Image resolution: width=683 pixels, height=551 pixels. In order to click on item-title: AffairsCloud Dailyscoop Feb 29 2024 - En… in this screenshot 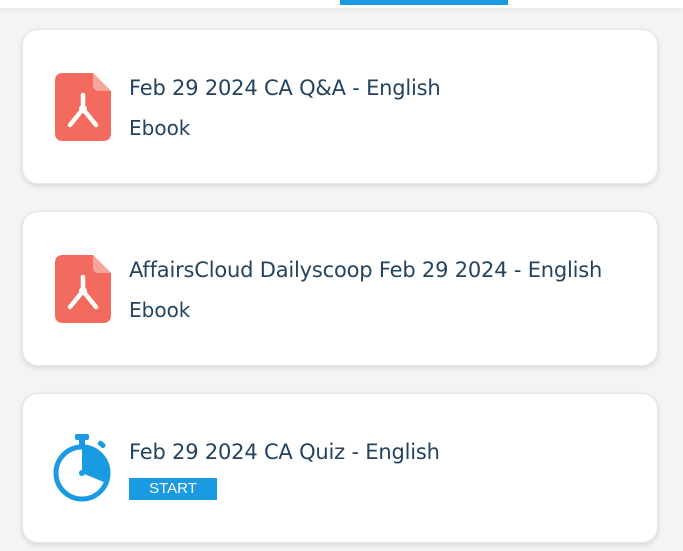, I will do `click(366, 270)`.